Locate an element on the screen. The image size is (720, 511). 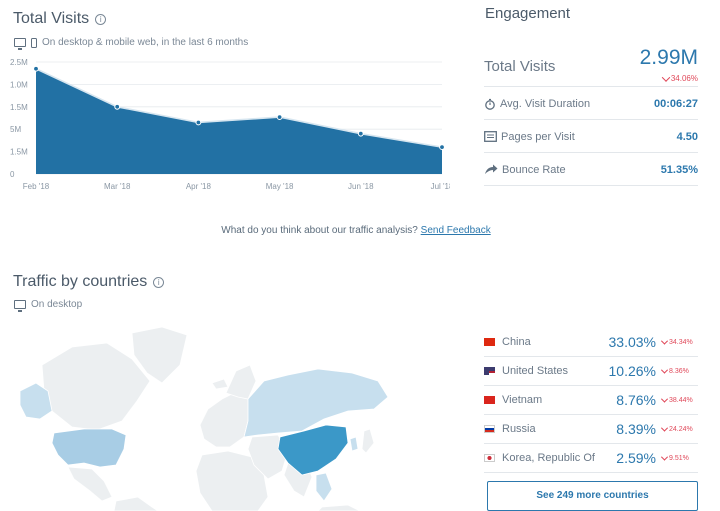
country-name: United States is located at coordinates (535, 371).